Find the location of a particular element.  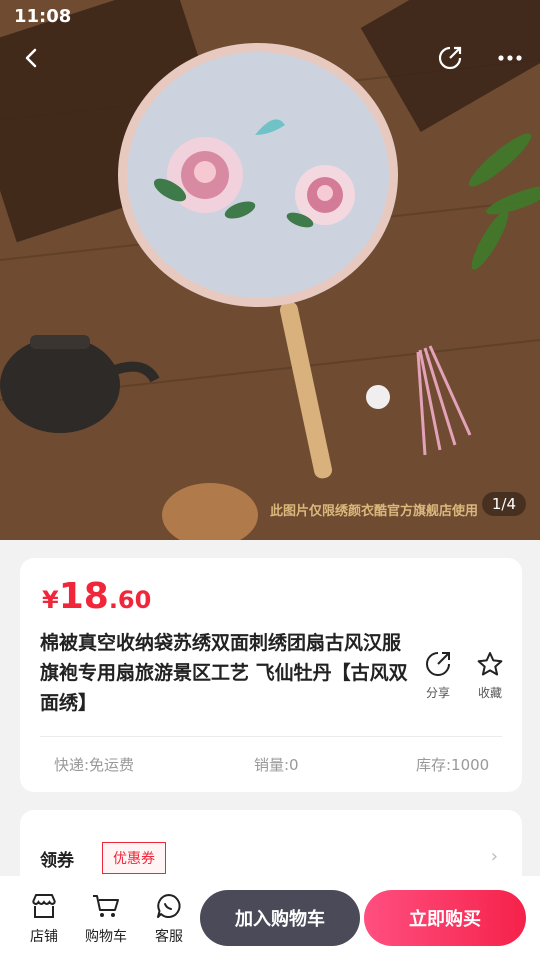

favorite-label: 收藏 is located at coordinates (489, 693).